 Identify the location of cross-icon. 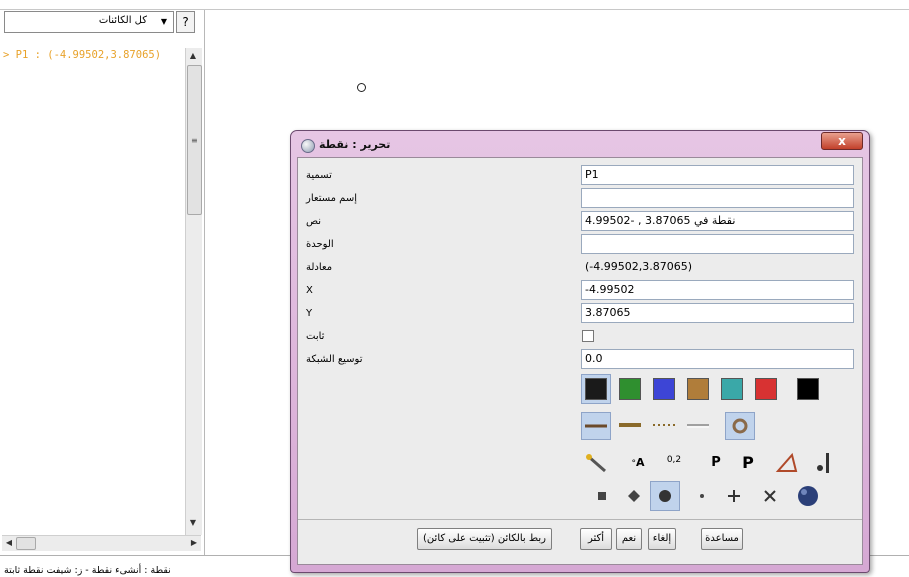
(770, 496).